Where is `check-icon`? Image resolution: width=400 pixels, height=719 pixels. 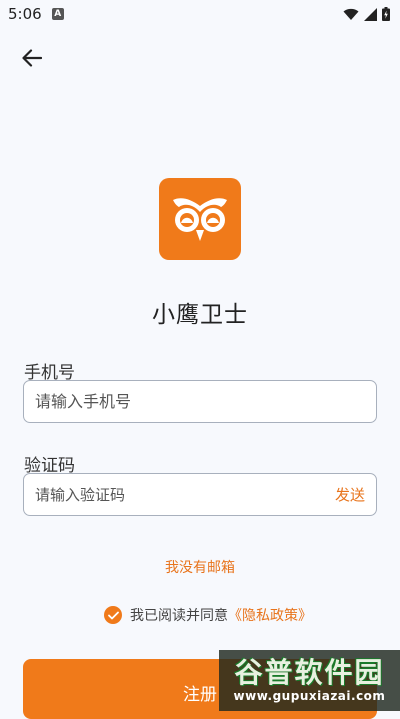
check-icon is located at coordinates (113, 615).